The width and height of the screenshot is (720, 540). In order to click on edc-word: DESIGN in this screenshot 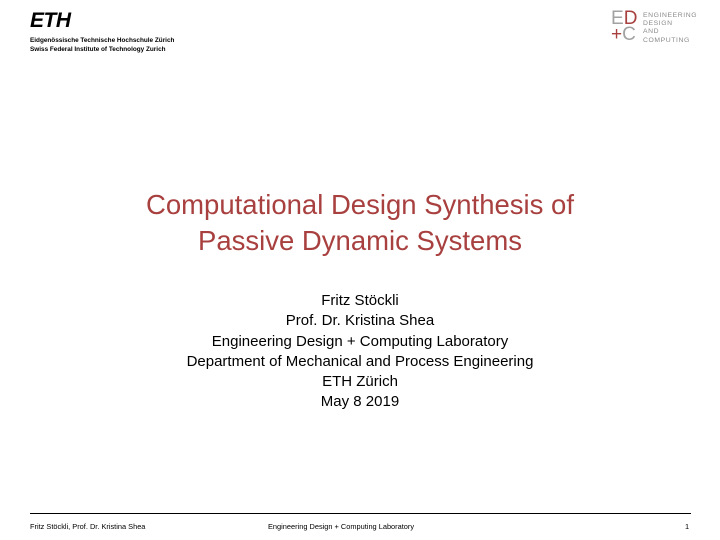, I will do `click(658, 24)`.